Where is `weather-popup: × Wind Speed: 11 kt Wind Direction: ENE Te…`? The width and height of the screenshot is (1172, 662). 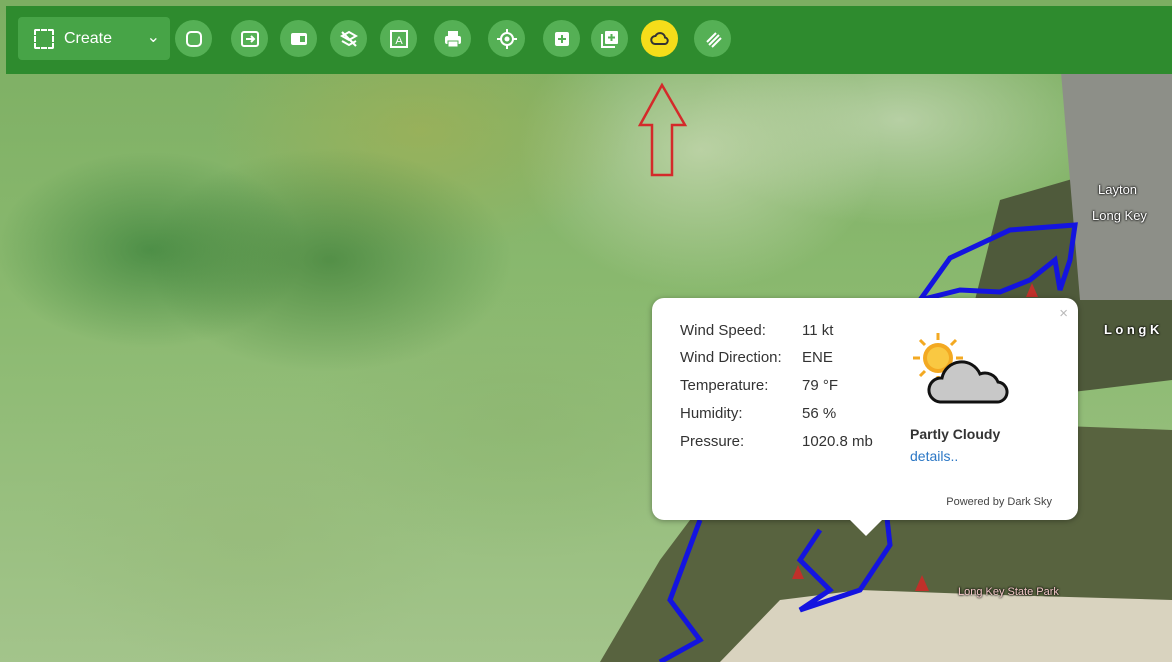
weather-popup: × Wind Speed: 11 kt Wind Direction: ENE Te… is located at coordinates (865, 417).